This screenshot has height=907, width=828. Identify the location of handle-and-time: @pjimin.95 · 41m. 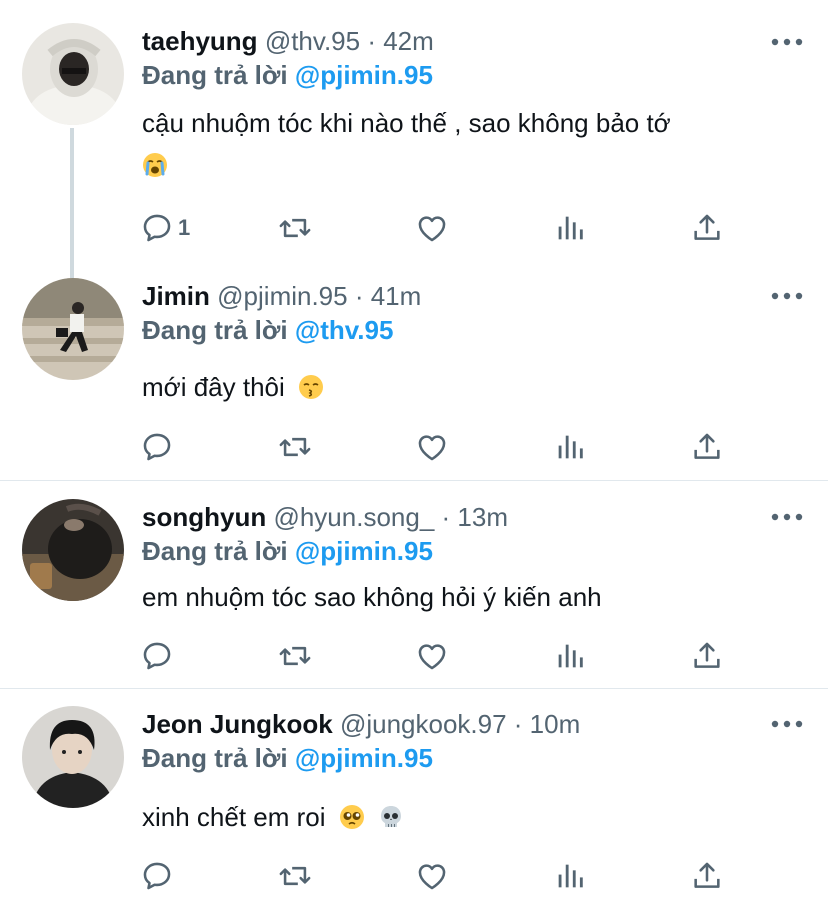
(319, 296).